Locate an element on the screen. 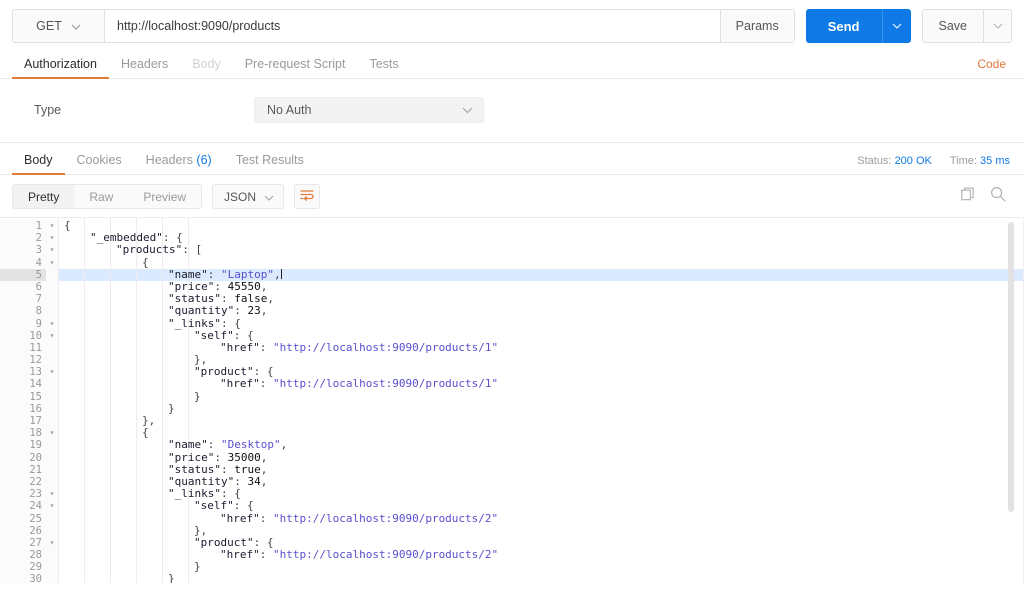 This screenshot has height=594, width=1024. line-number: 18 is located at coordinates (23, 433).